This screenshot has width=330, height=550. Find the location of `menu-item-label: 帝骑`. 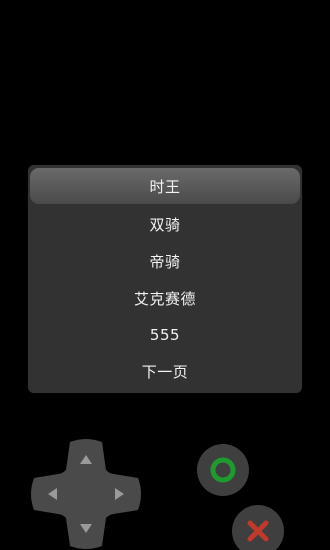

menu-item-label: 帝骑 is located at coordinates (165, 261).